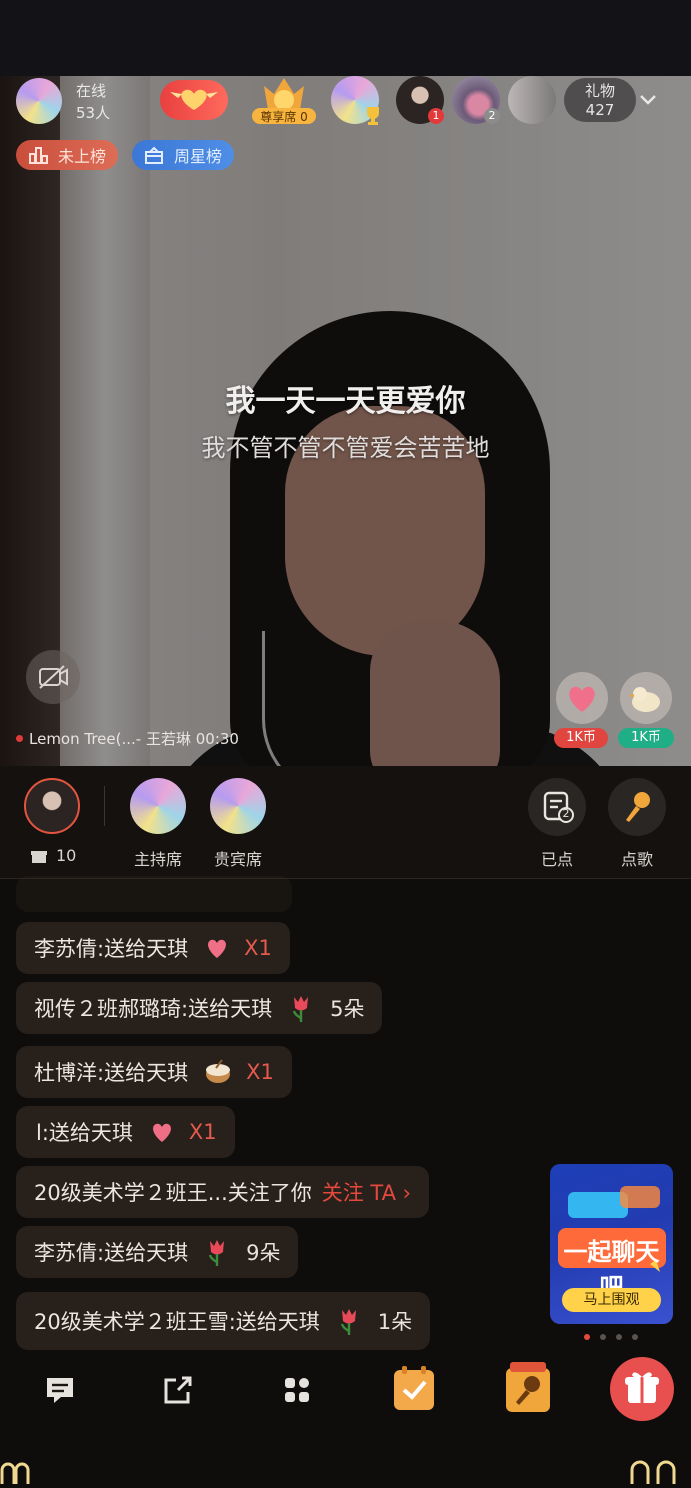  Describe the element at coordinates (581, 738) in the screenshot. I see `quick-gift-heart-price: 1K币` at that location.